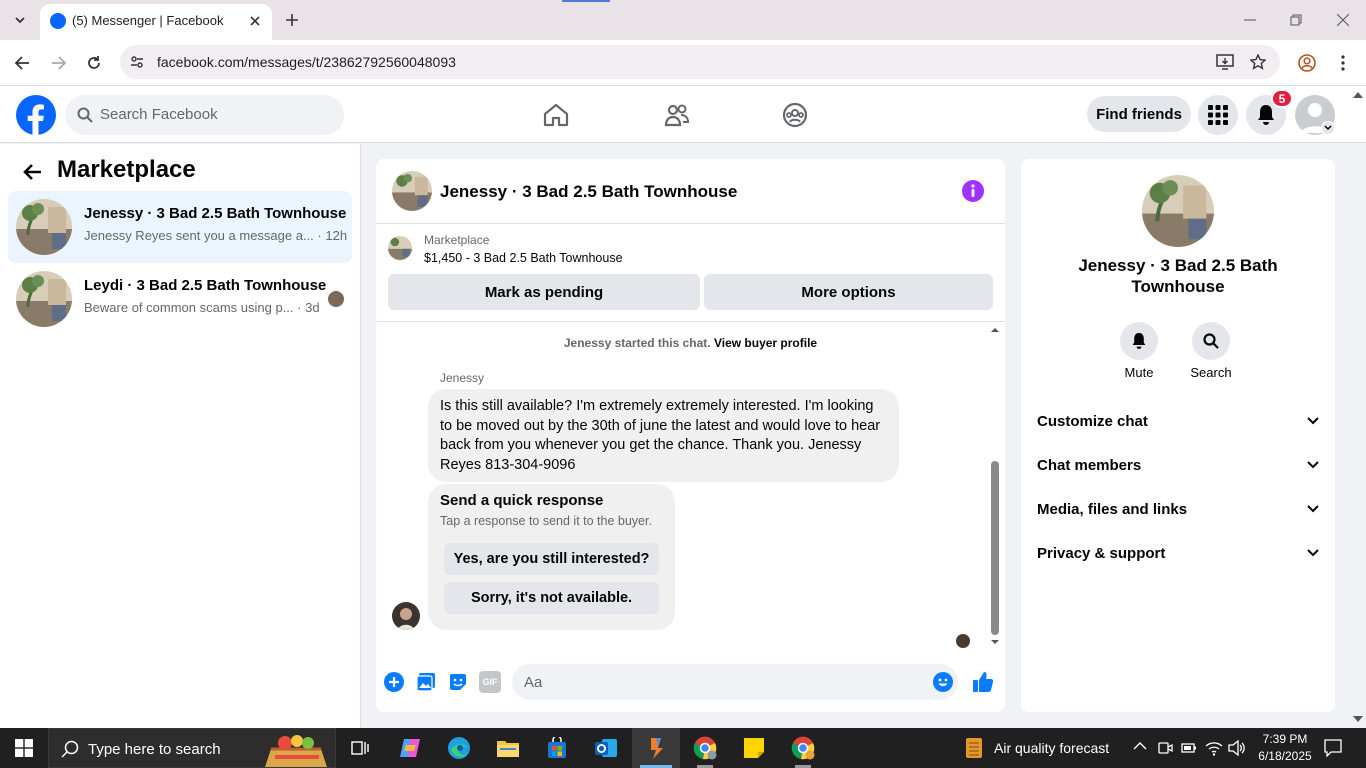 This screenshot has width=1366, height=768. I want to click on gif-icon: GIF, so click(490, 682).